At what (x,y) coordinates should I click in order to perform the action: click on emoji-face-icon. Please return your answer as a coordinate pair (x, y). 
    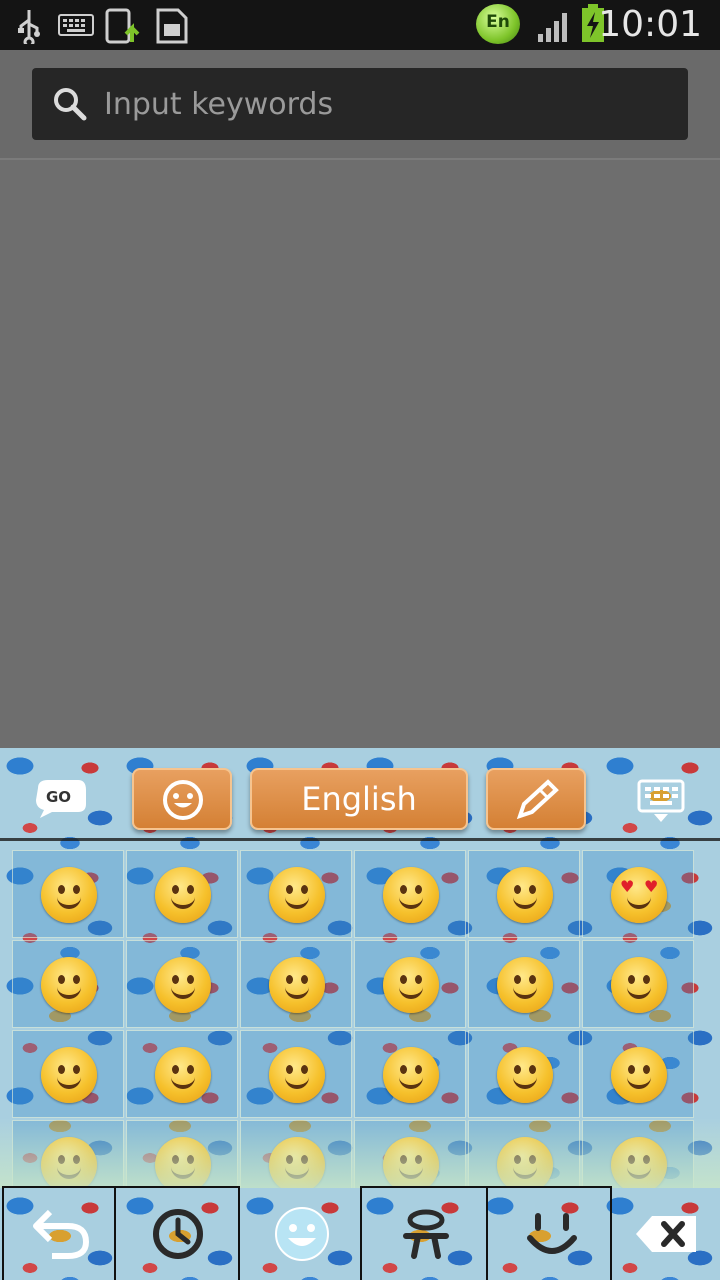
    Looking at the image, I should click on (302, 1234).